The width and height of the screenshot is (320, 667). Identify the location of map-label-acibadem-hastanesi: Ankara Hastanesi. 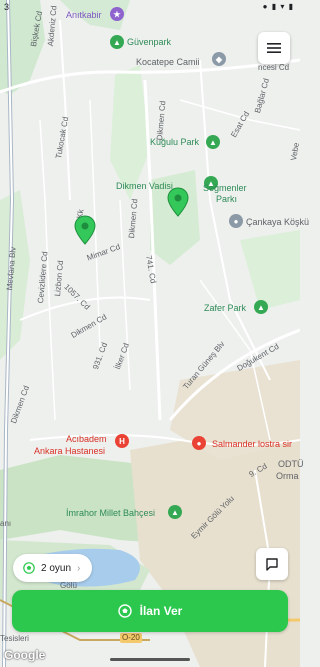
(69, 451).